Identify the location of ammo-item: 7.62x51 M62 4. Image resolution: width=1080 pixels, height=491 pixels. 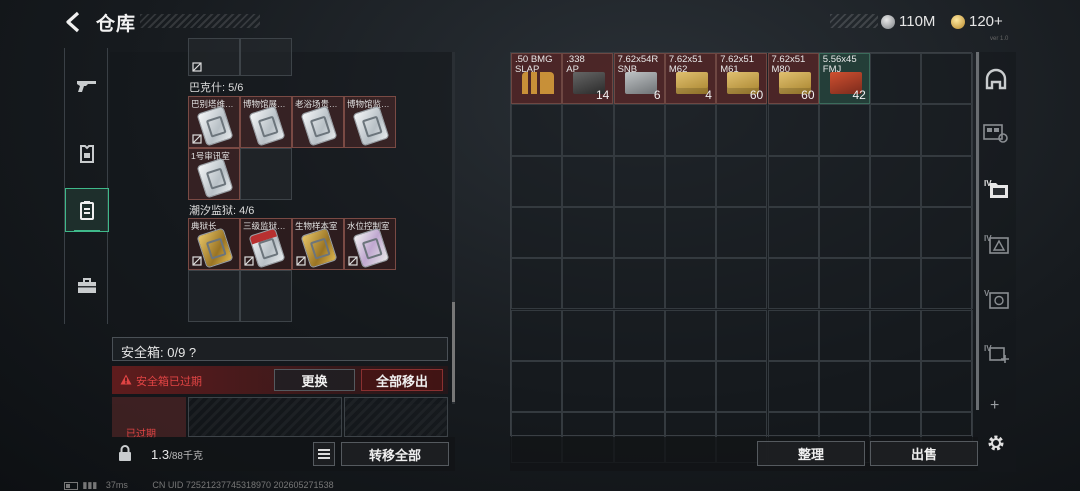
(690, 78).